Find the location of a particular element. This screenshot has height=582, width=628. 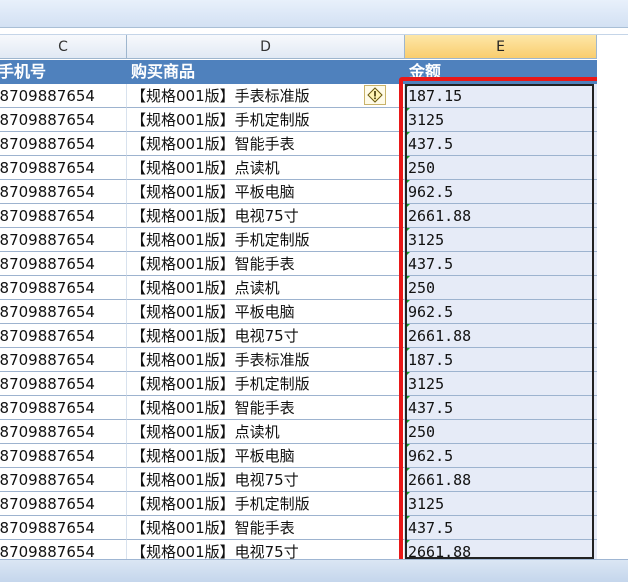

column-header-d: D is located at coordinates (266, 47).